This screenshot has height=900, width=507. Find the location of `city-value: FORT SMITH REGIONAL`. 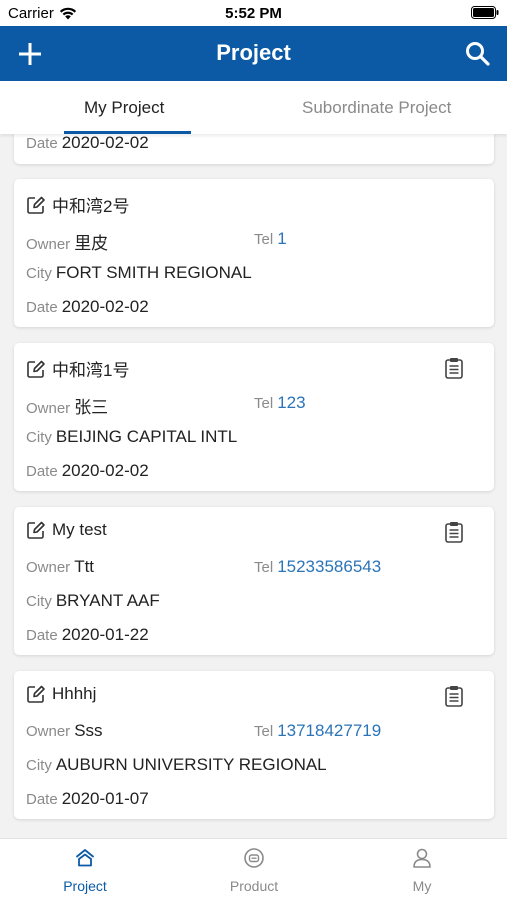

city-value: FORT SMITH REGIONAL is located at coordinates (153, 272).